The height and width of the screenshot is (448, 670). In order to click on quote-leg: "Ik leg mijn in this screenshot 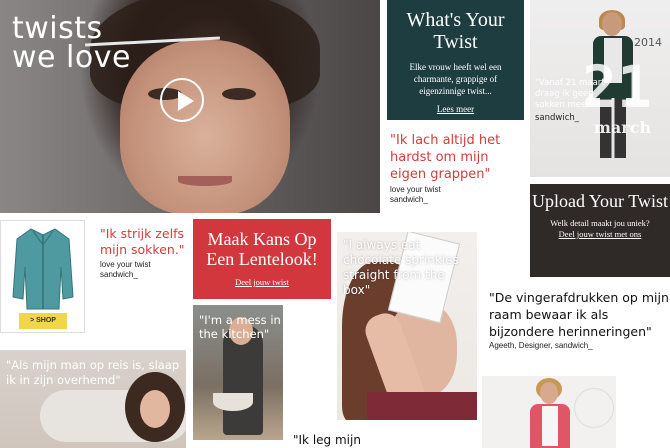, I will do `click(327, 440)`.